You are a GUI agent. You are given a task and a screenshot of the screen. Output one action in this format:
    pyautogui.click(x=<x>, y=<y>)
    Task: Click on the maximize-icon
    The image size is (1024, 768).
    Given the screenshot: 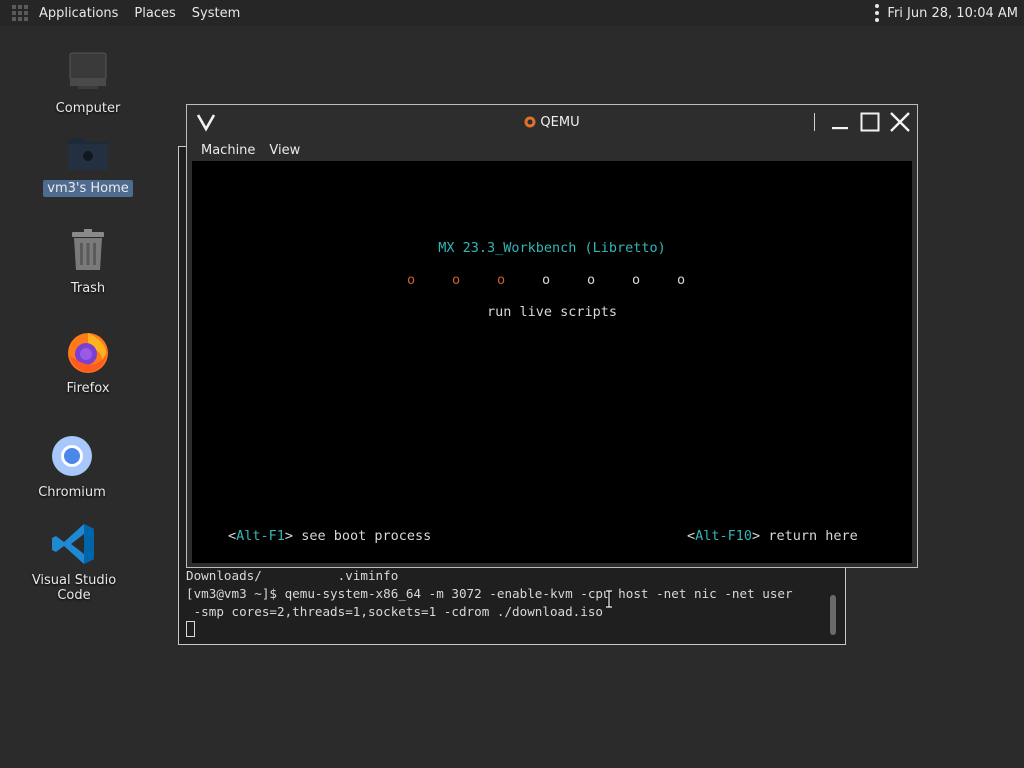 What is the action you would take?
    pyautogui.click(x=870, y=122)
    